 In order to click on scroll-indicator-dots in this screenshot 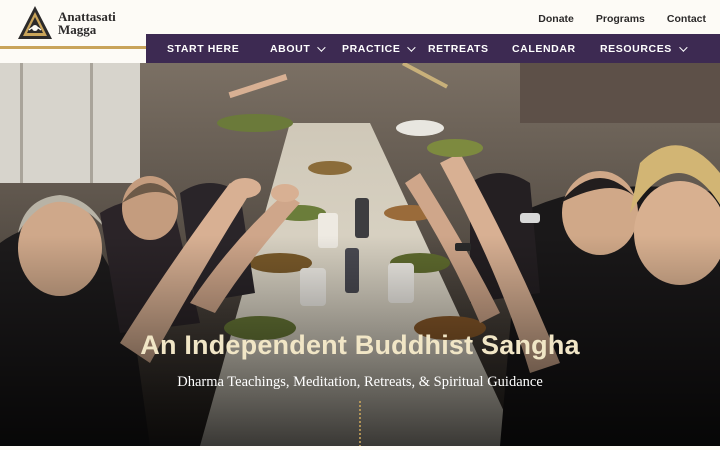, I will do `click(360, 423)`.